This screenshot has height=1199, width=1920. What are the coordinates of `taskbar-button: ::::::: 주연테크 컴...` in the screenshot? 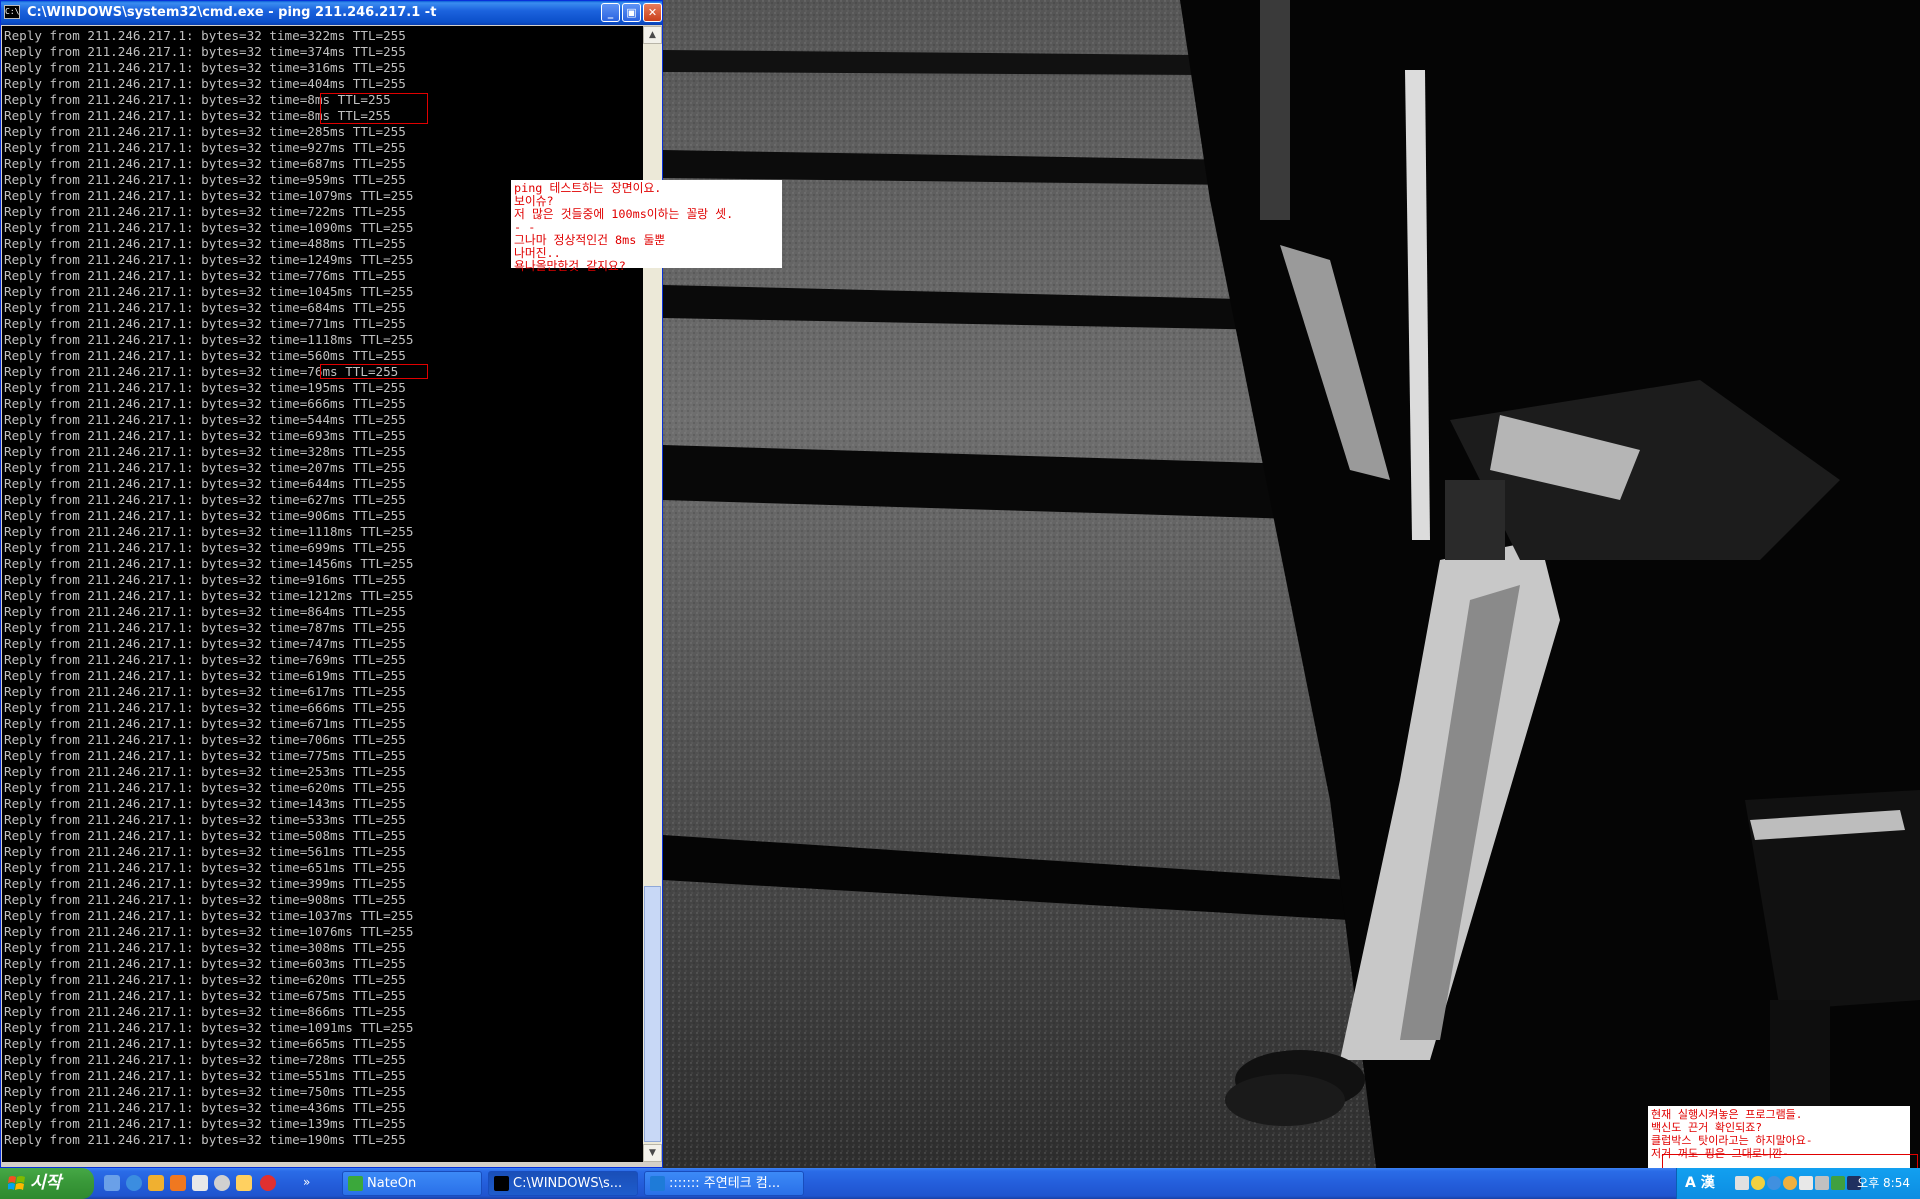 It's located at (724, 1183).